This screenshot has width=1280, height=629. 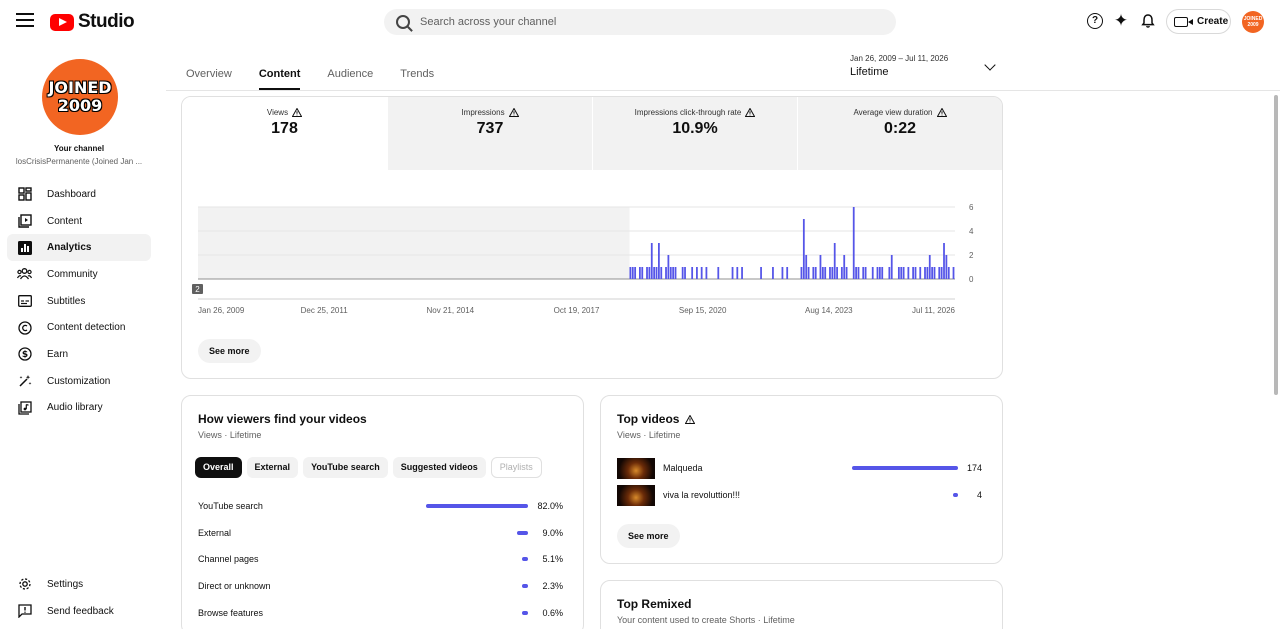 I want to click on chevron-down-icon, so click(x=990, y=65).